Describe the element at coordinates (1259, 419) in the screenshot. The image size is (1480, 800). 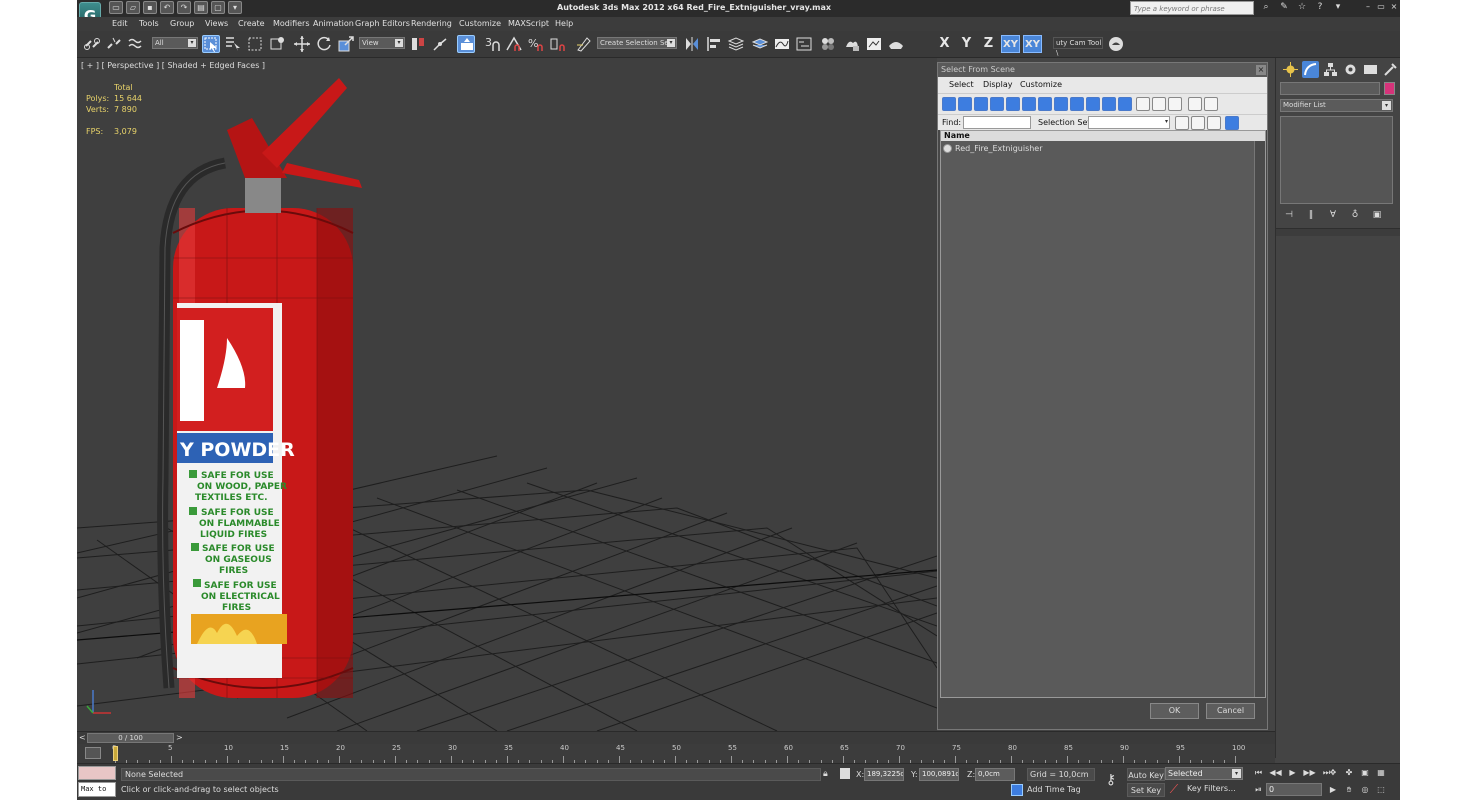
I see `list-scrollbar` at that location.